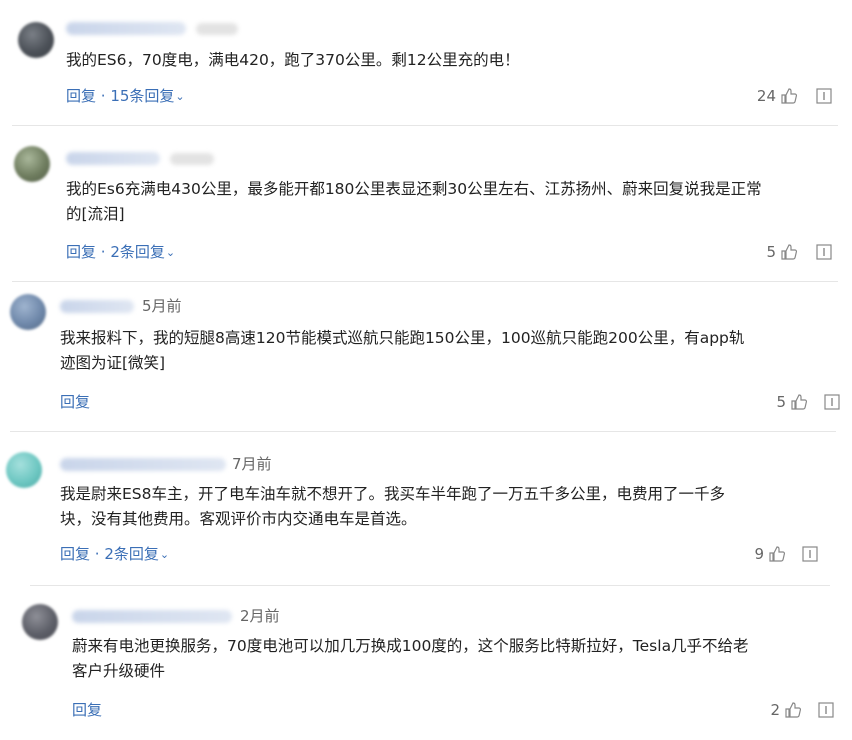  I want to click on like-count: 24, so click(766, 96).